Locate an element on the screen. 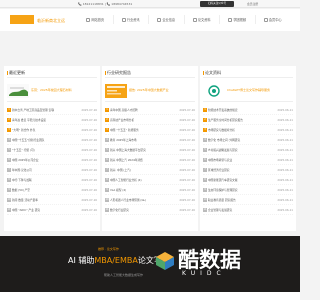 The width and height of the screenshot is (320, 300). main-nav: 网站首页 行业资讯 企业信息 论文资料 学团视频 会员中心 is located at coordinates (184, 19).